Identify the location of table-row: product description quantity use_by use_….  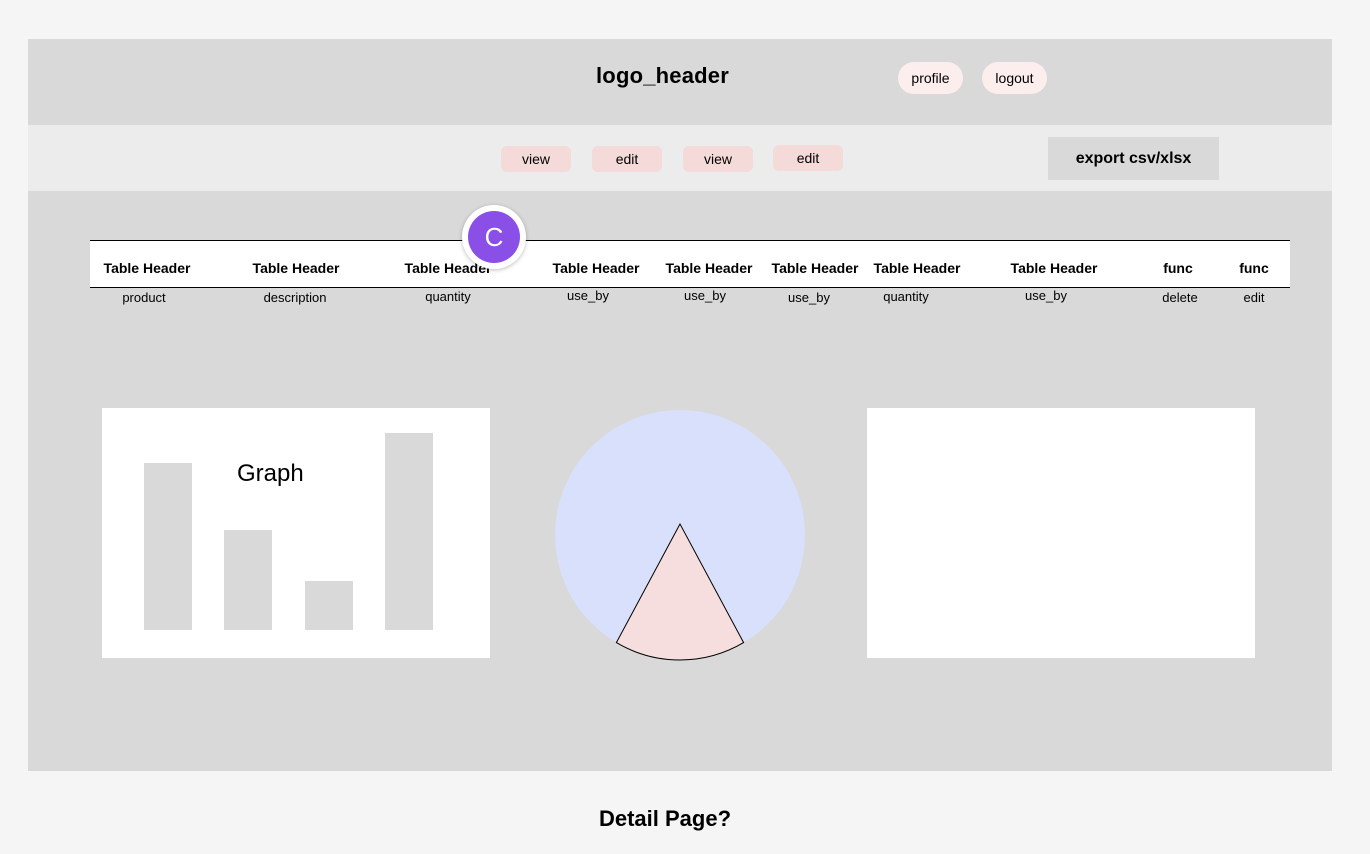
(690, 300).